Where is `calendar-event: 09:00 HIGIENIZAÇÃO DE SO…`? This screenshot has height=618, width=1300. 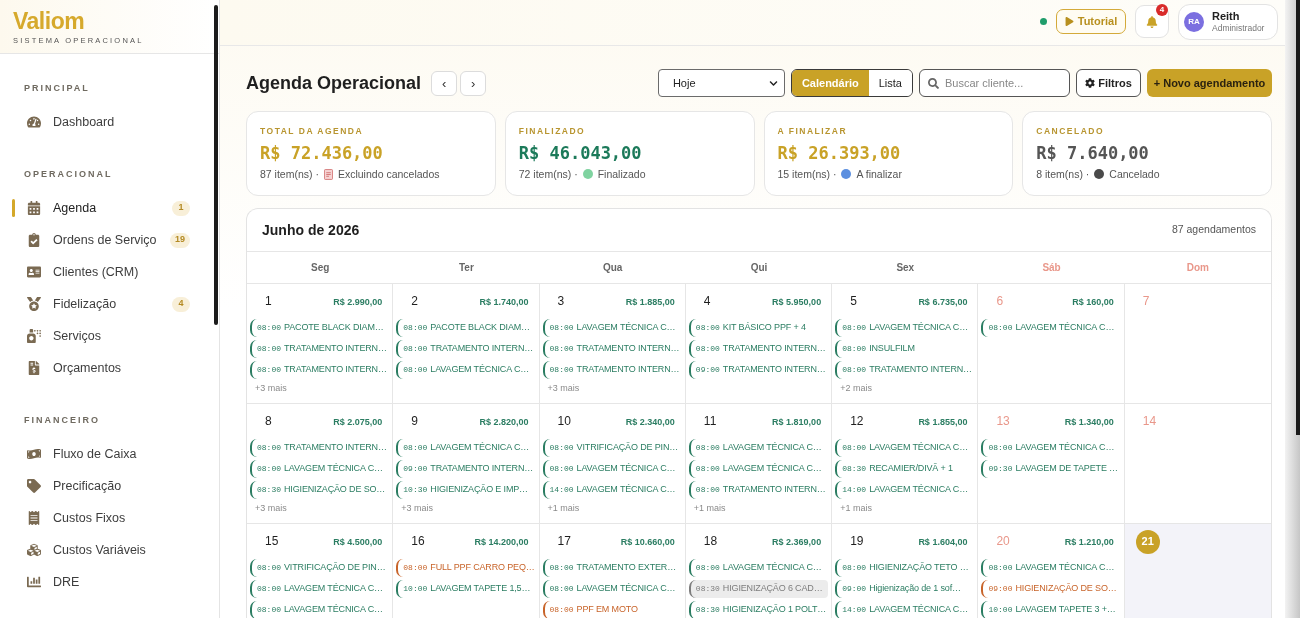
calendar-event: 09:00 HIGIENIZAÇÃO DE SO… is located at coordinates (1051, 589).